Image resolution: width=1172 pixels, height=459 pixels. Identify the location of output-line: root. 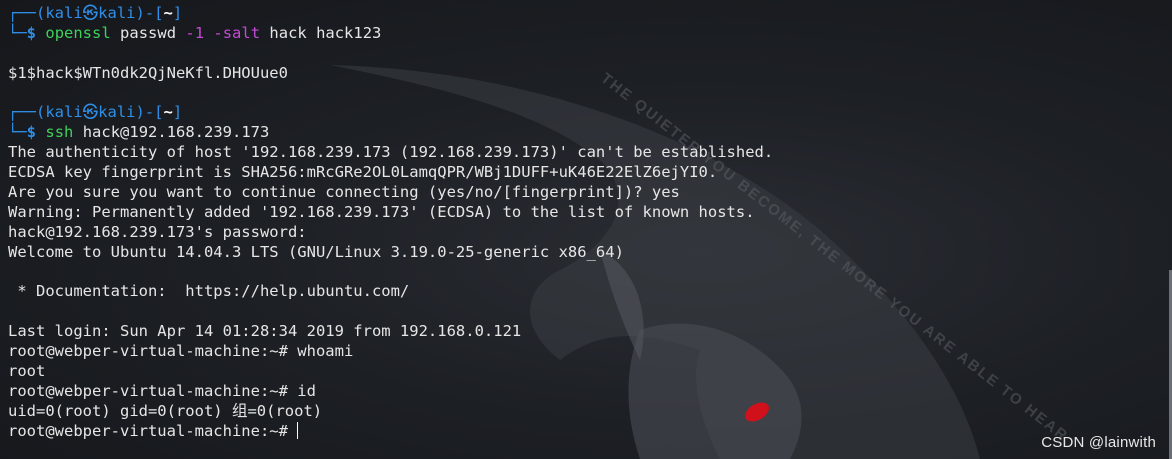
(27, 371).